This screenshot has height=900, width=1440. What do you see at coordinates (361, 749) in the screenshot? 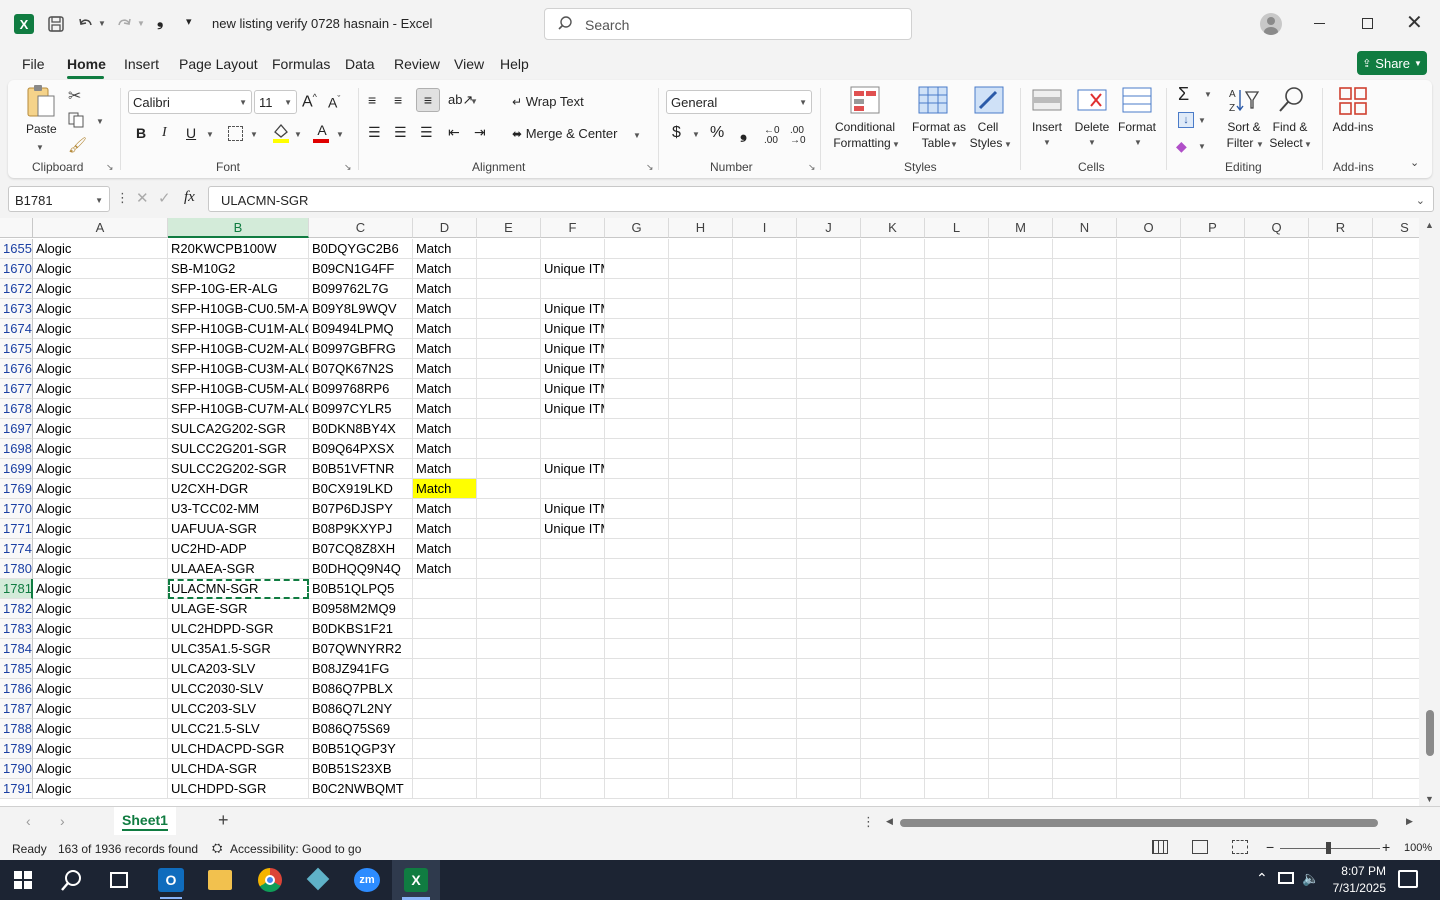
I see `cell: B0B51QGP3Y` at bounding box center [361, 749].